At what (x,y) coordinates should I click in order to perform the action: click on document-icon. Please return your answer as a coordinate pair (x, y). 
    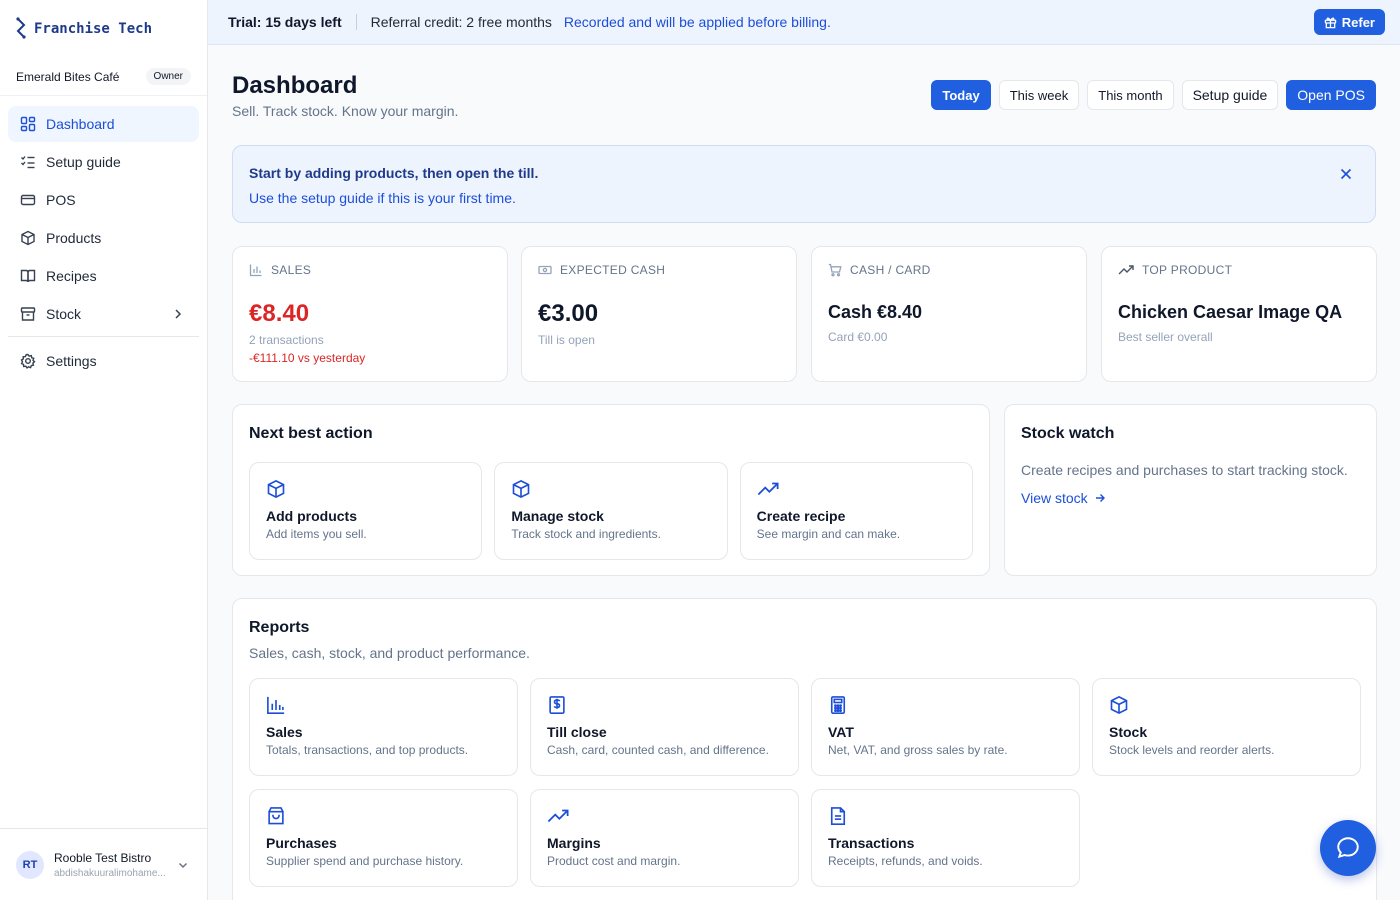
    Looking at the image, I should click on (838, 816).